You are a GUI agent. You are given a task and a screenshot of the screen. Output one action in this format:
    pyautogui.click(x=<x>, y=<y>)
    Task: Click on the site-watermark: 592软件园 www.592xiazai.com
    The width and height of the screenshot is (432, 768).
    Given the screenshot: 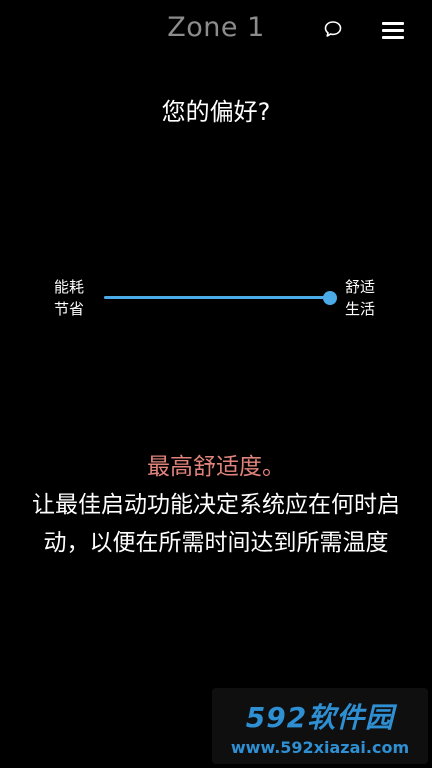 What is the action you would take?
    pyautogui.click(x=320, y=726)
    